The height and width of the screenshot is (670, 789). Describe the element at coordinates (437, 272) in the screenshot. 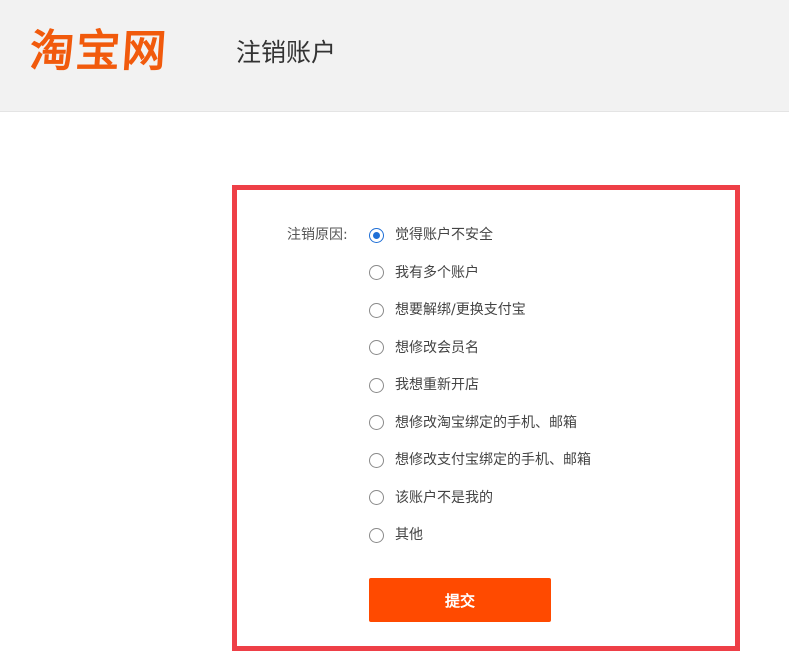

I see `option-label: 我有多个账户` at that location.